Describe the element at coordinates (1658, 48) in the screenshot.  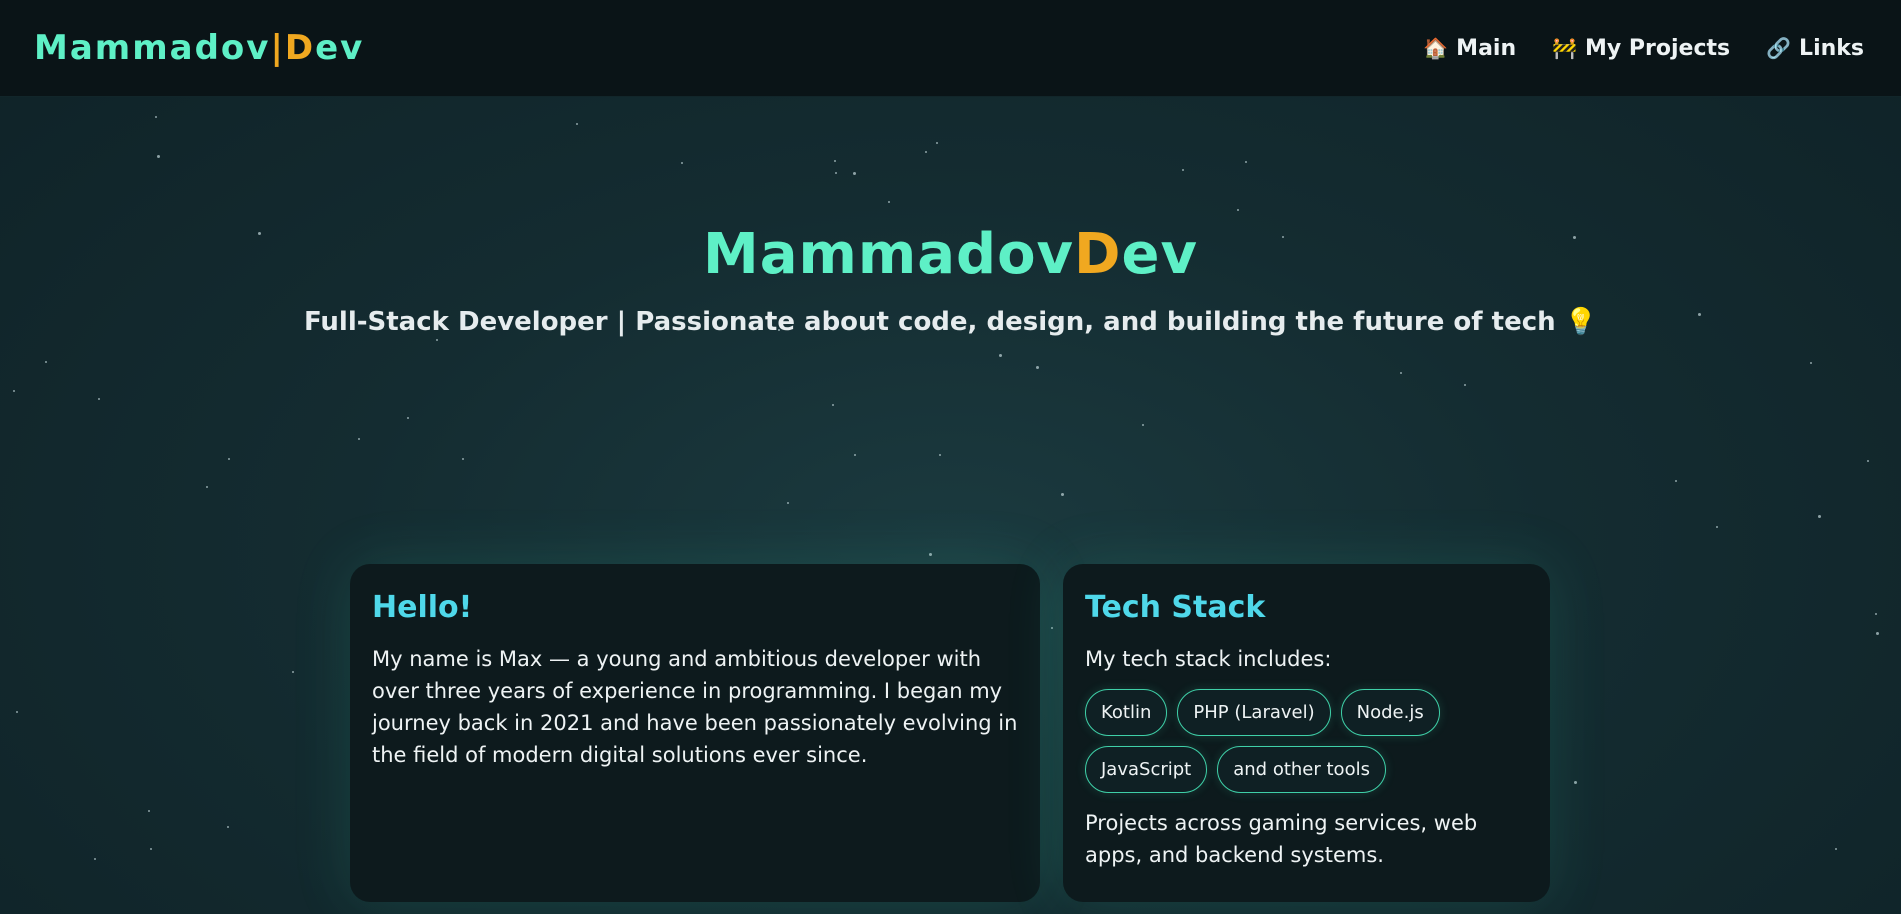
I see `nav-label-projects: My Projects` at that location.